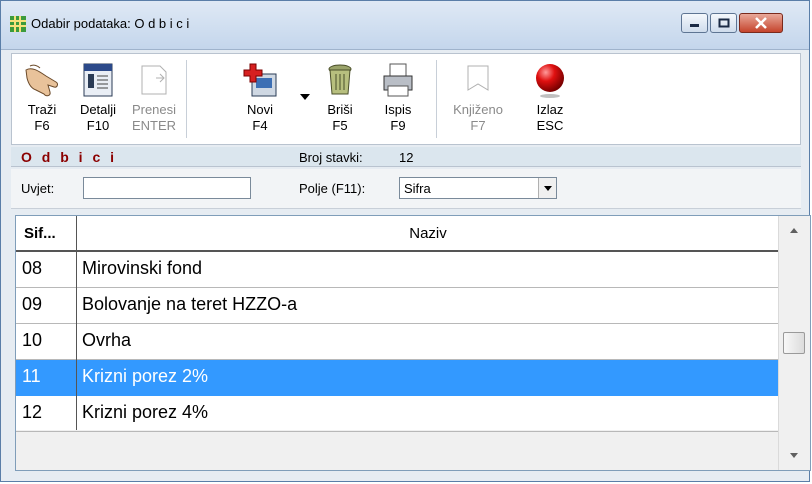 The image size is (812, 484). I want to click on details-label: Detalji, so click(98, 109).